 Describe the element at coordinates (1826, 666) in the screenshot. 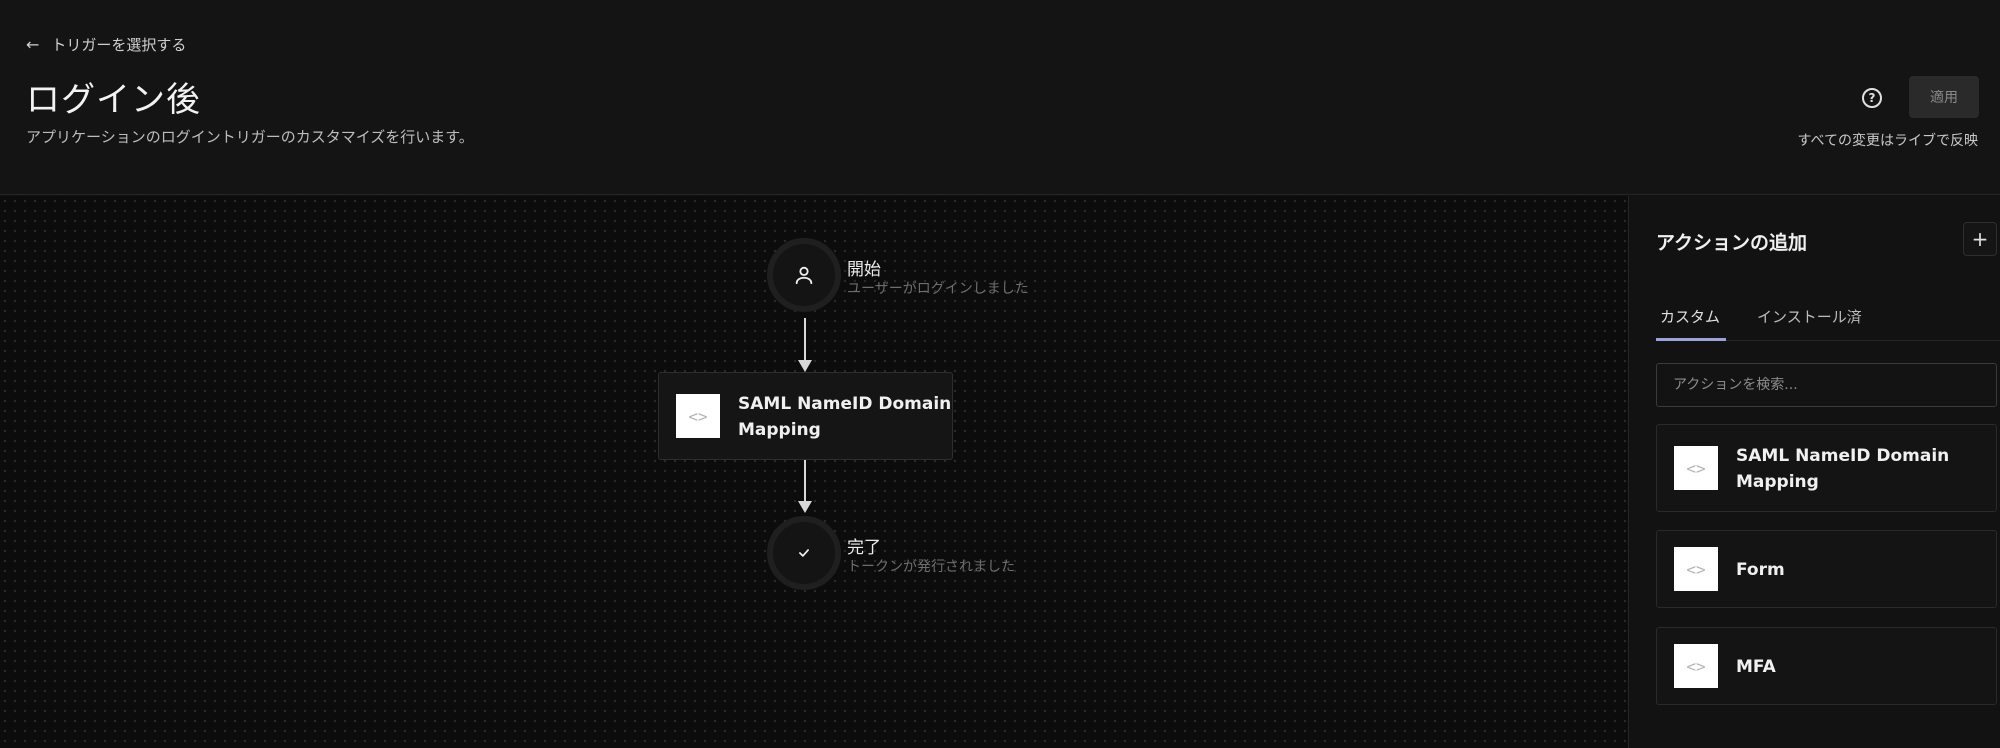

I see `action-card-mfa: <> MFA` at that location.